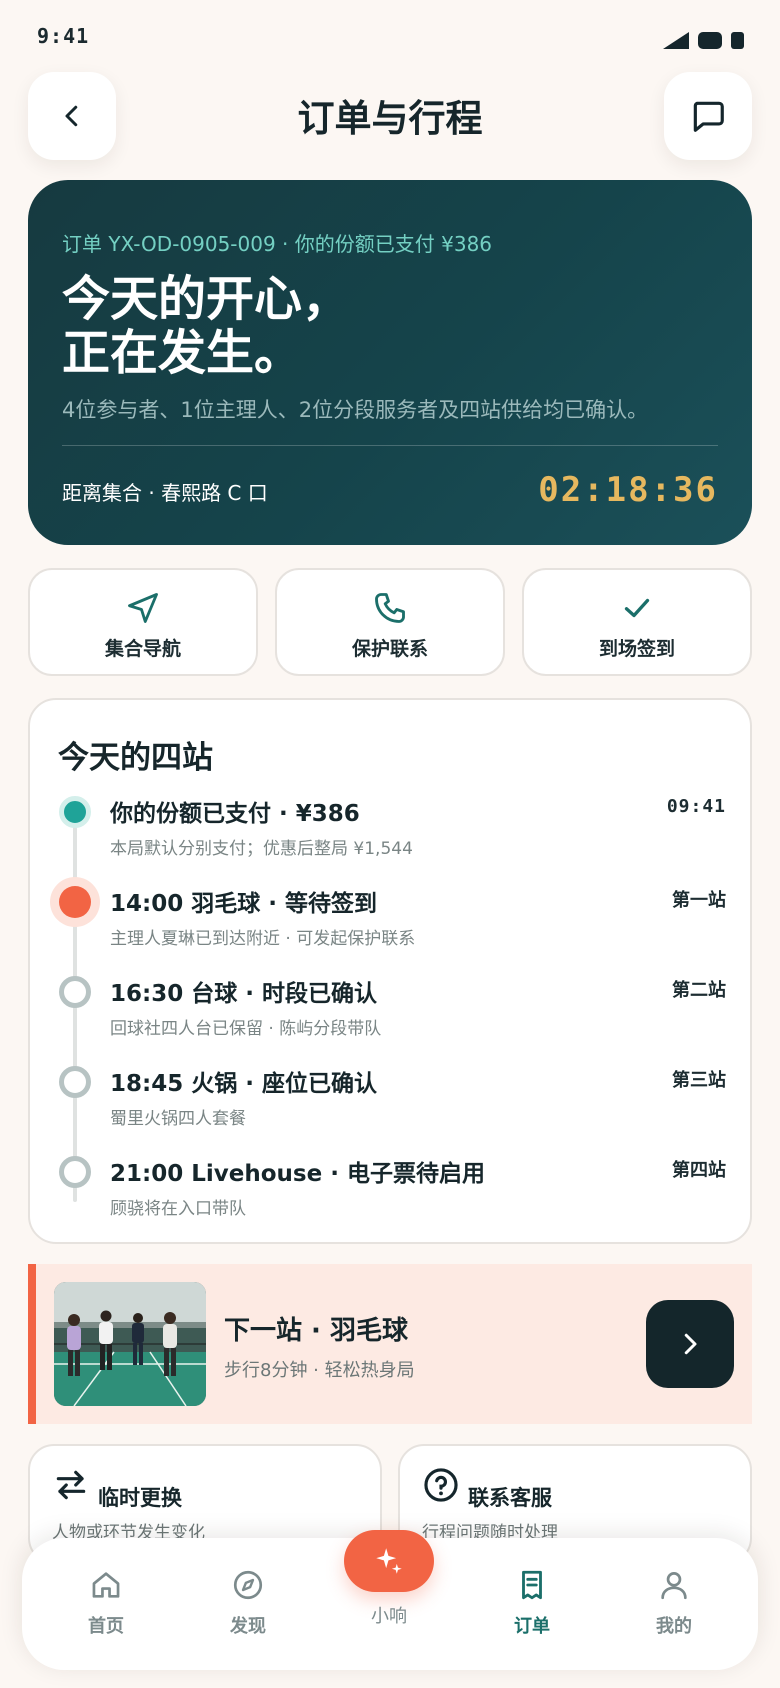 This screenshot has width=780, height=1688. I want to click on safety-contact-label: 保护联系, so click(389, 649).